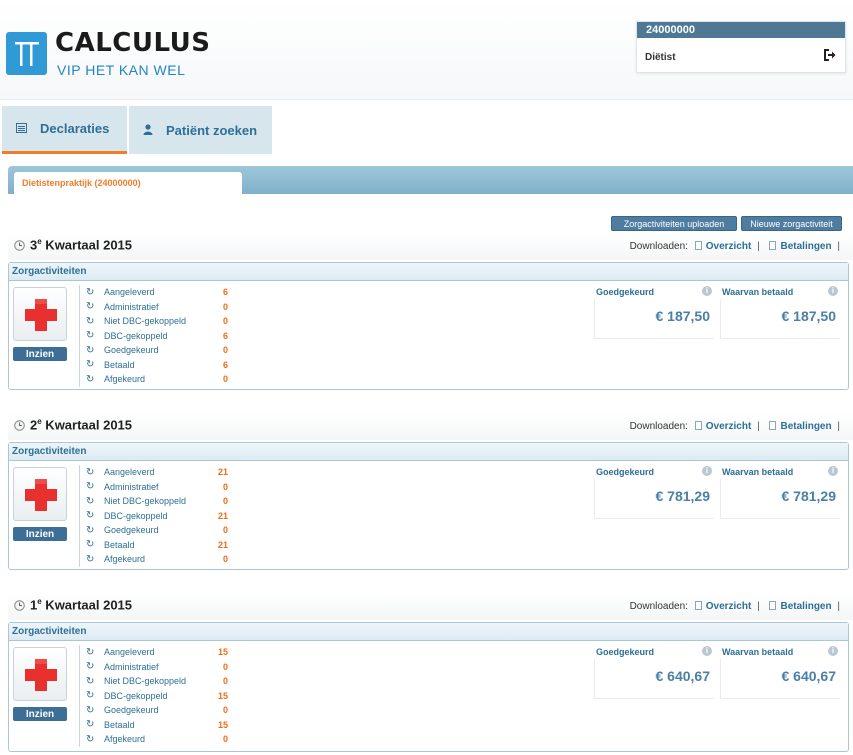 The image size is (853, 755). Describe the element at coordinates (780, 672) in the screenshot. I see `paid-amount-box: Waarvan betaald i € 640,67` at that location.